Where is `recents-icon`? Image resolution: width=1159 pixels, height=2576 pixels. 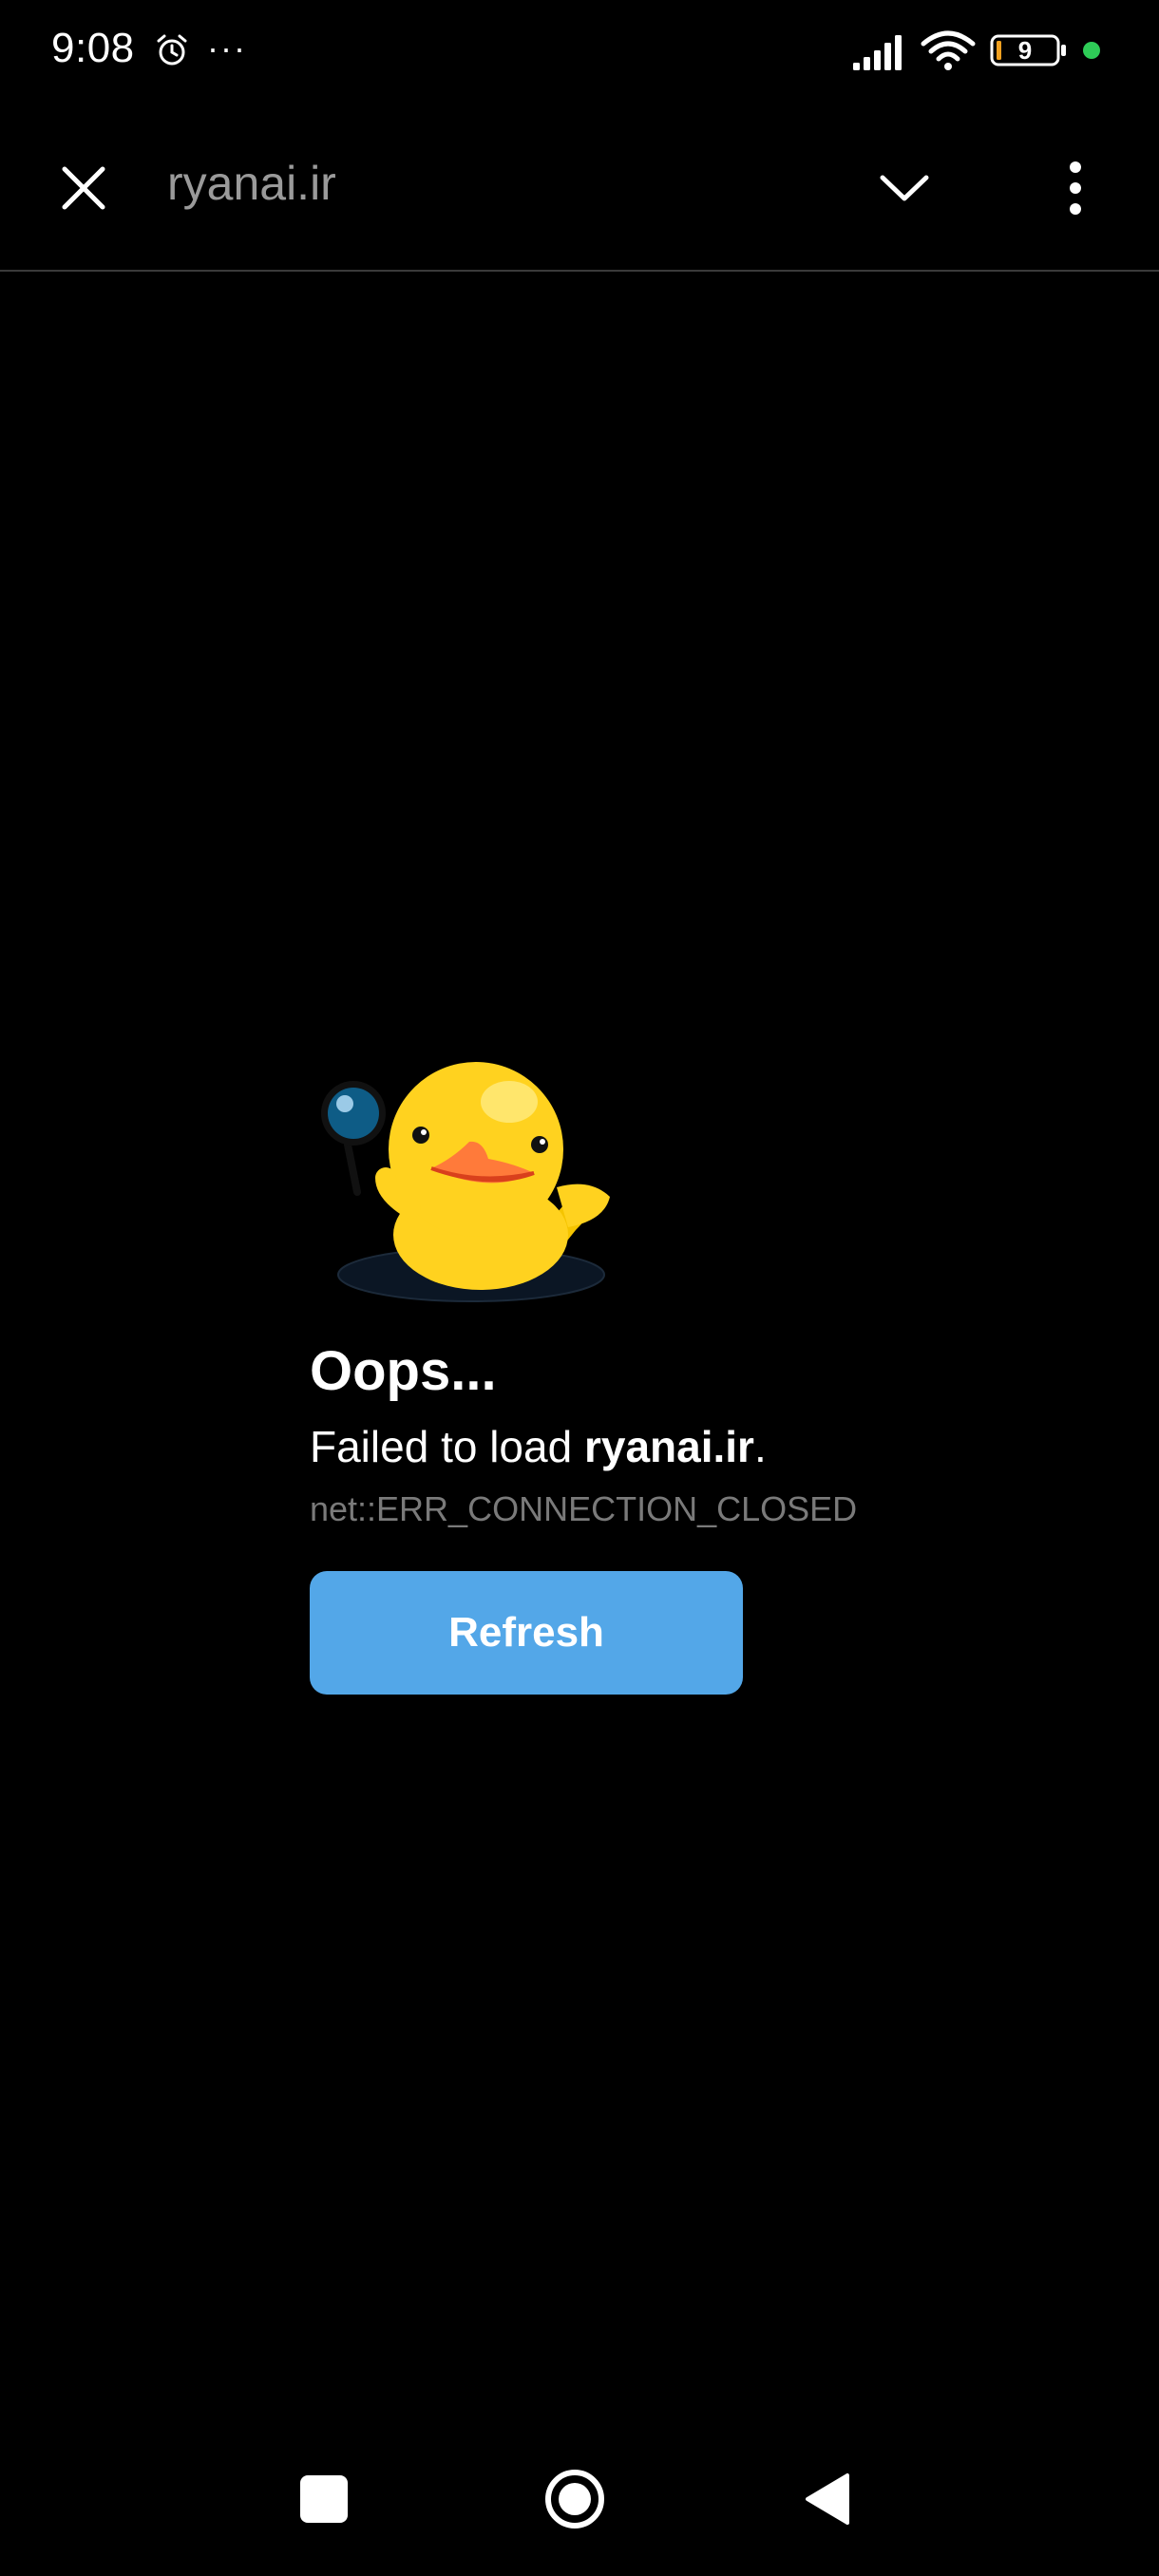 recents-icon is located at coordinates (324, 2499).